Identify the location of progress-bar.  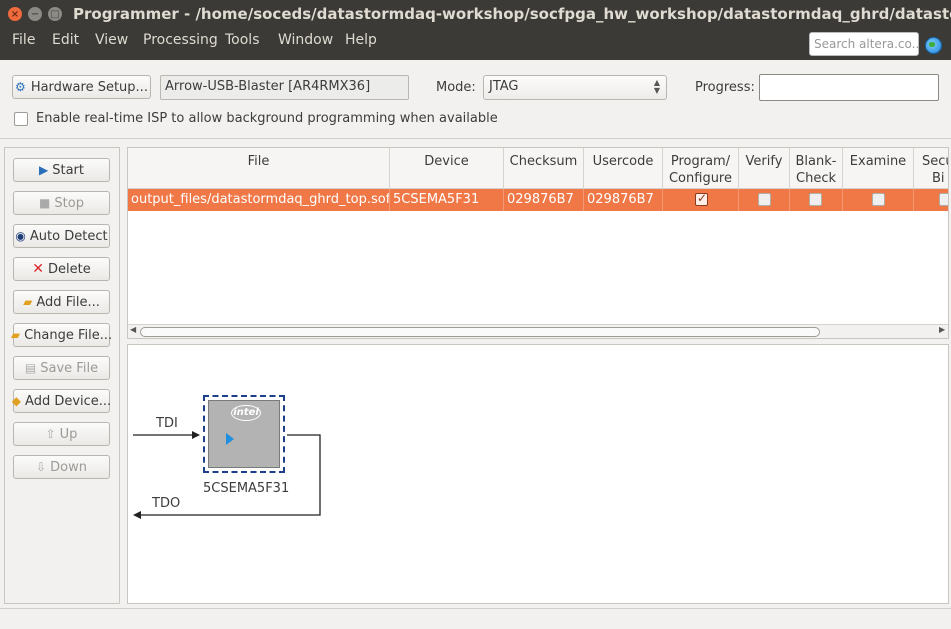
(849, 87).